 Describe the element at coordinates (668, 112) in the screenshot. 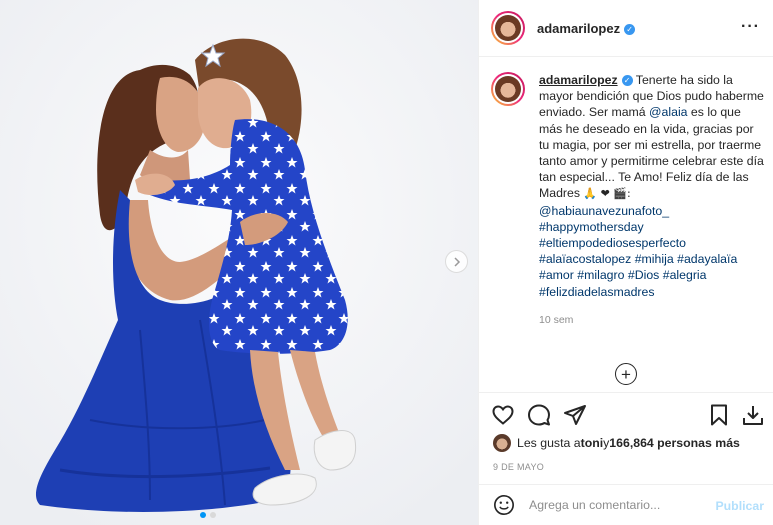

I see `mention-alaia: @alaia` at that location.